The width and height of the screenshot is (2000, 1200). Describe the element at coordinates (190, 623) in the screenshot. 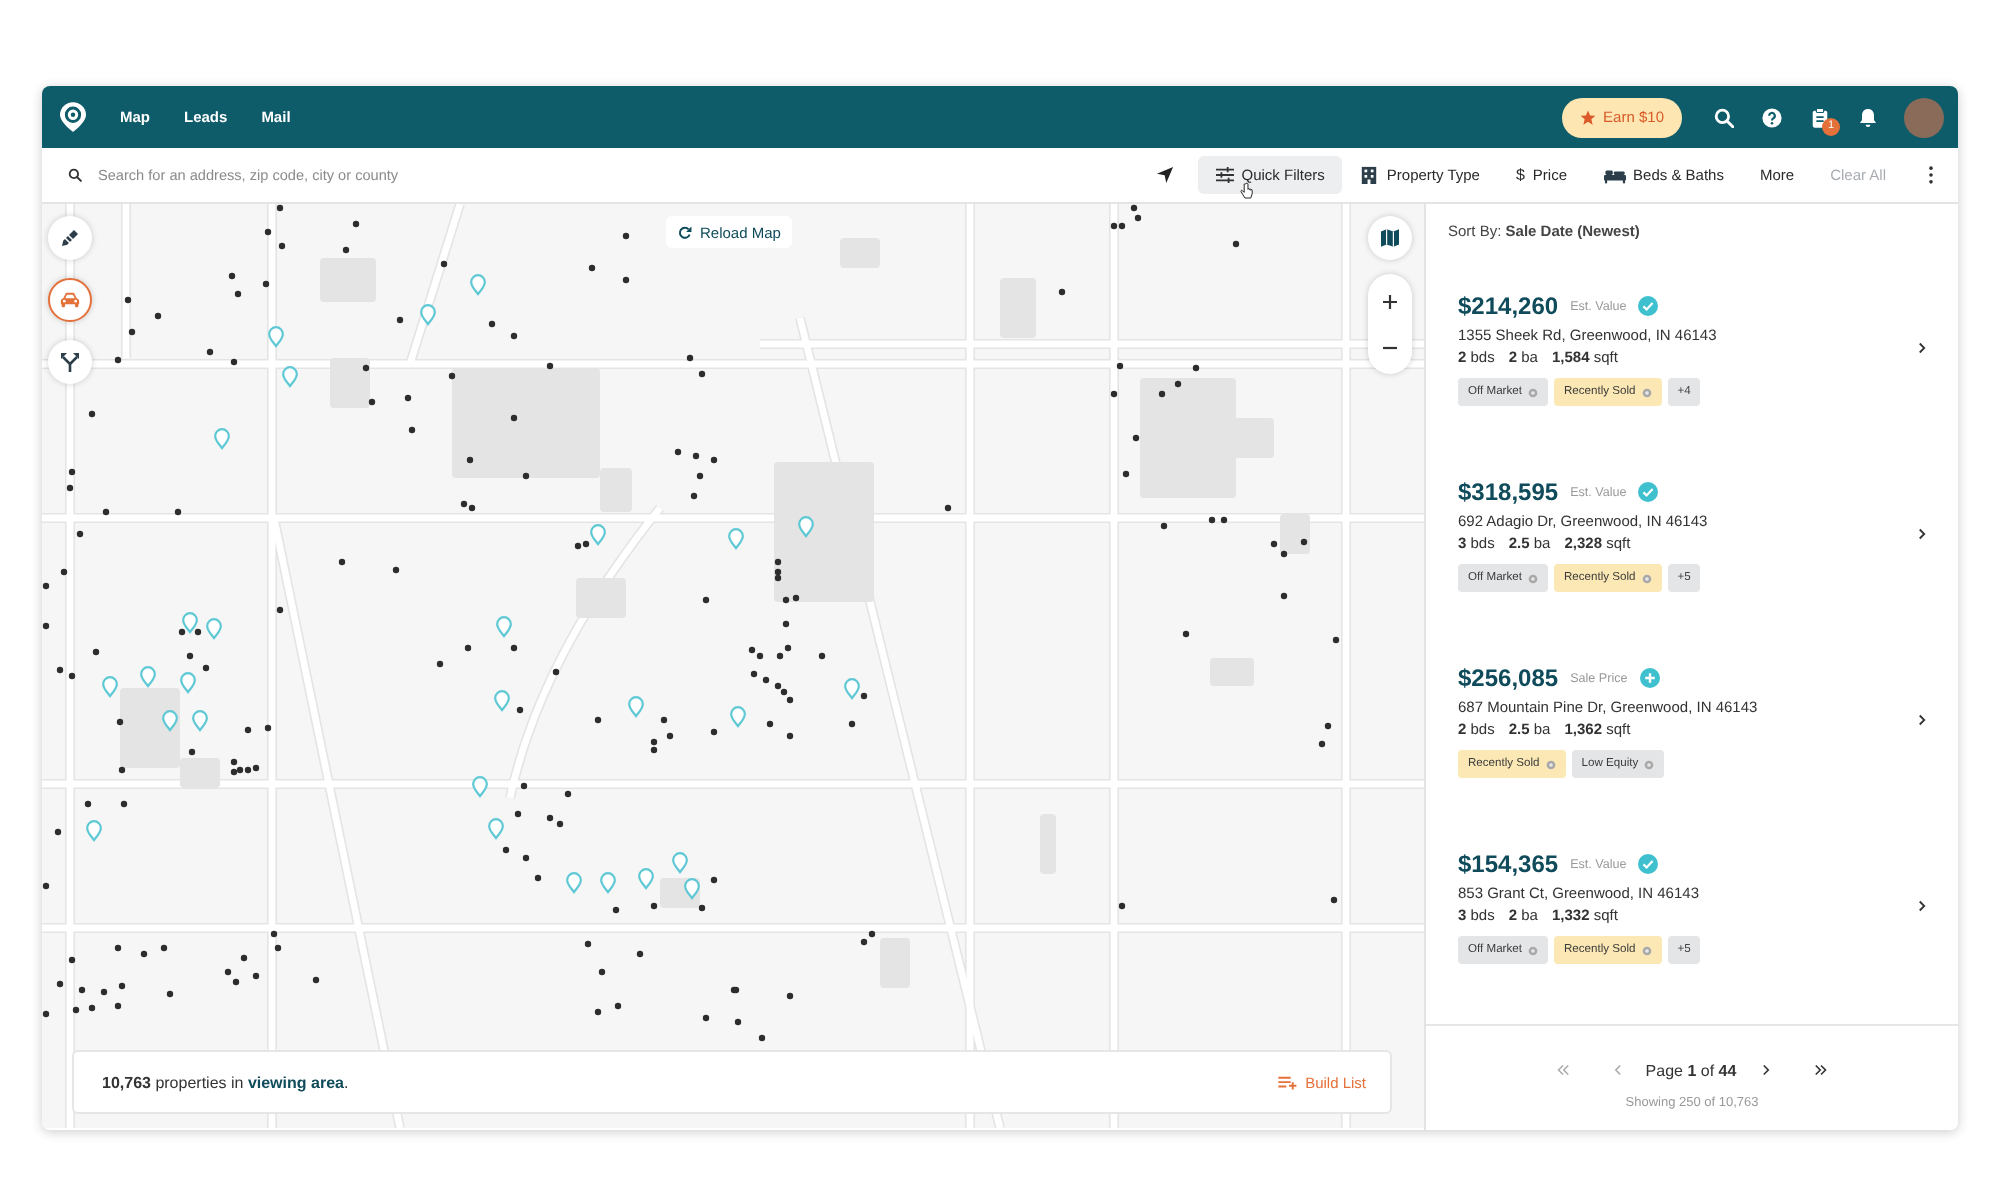

I see `map-pin-icon` at that location.